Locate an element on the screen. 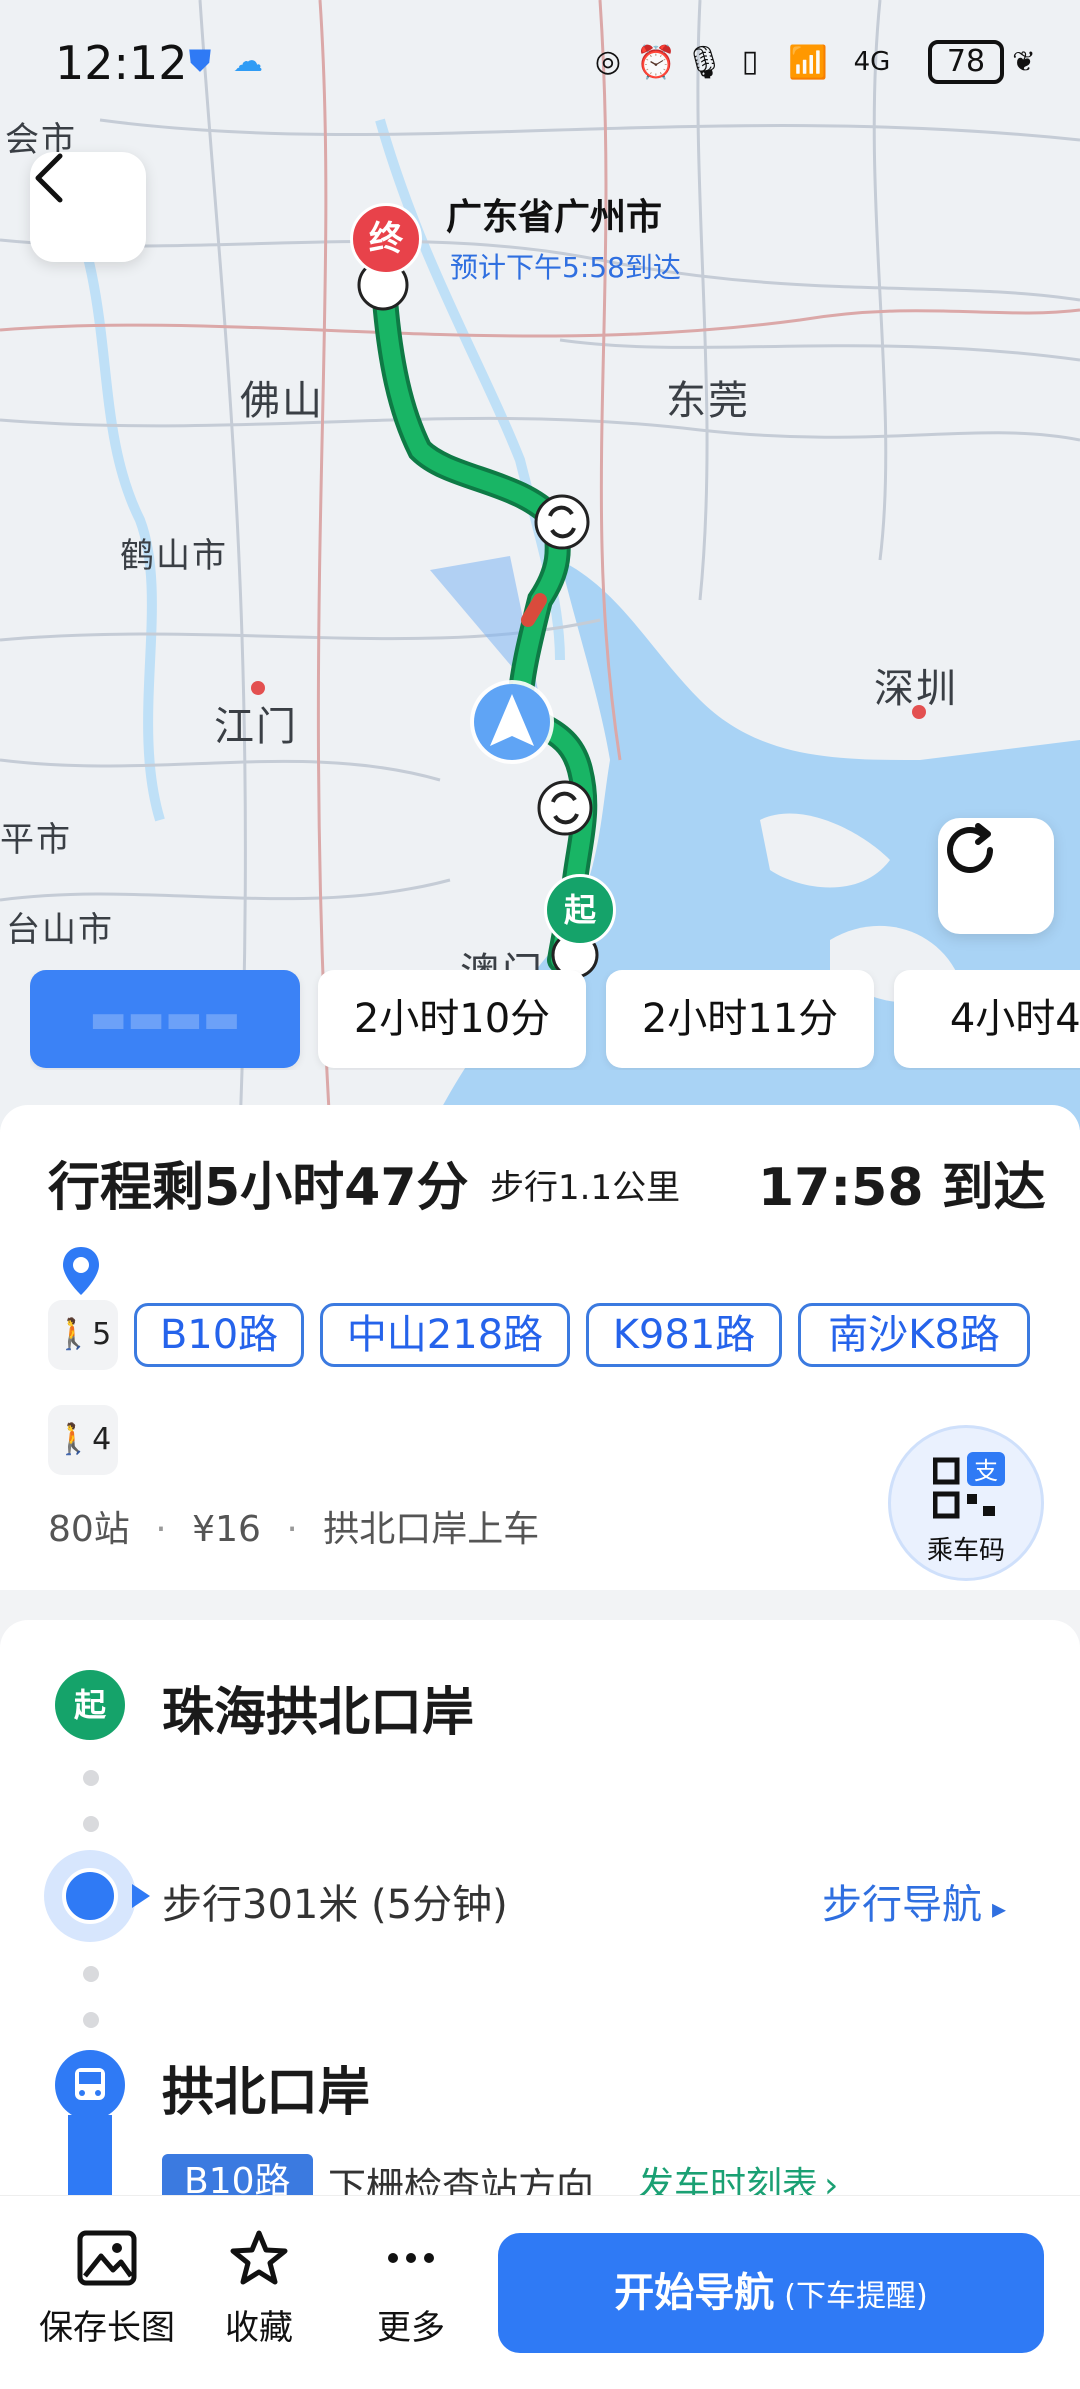  refresh-icon is located at coordinates (970, 848).